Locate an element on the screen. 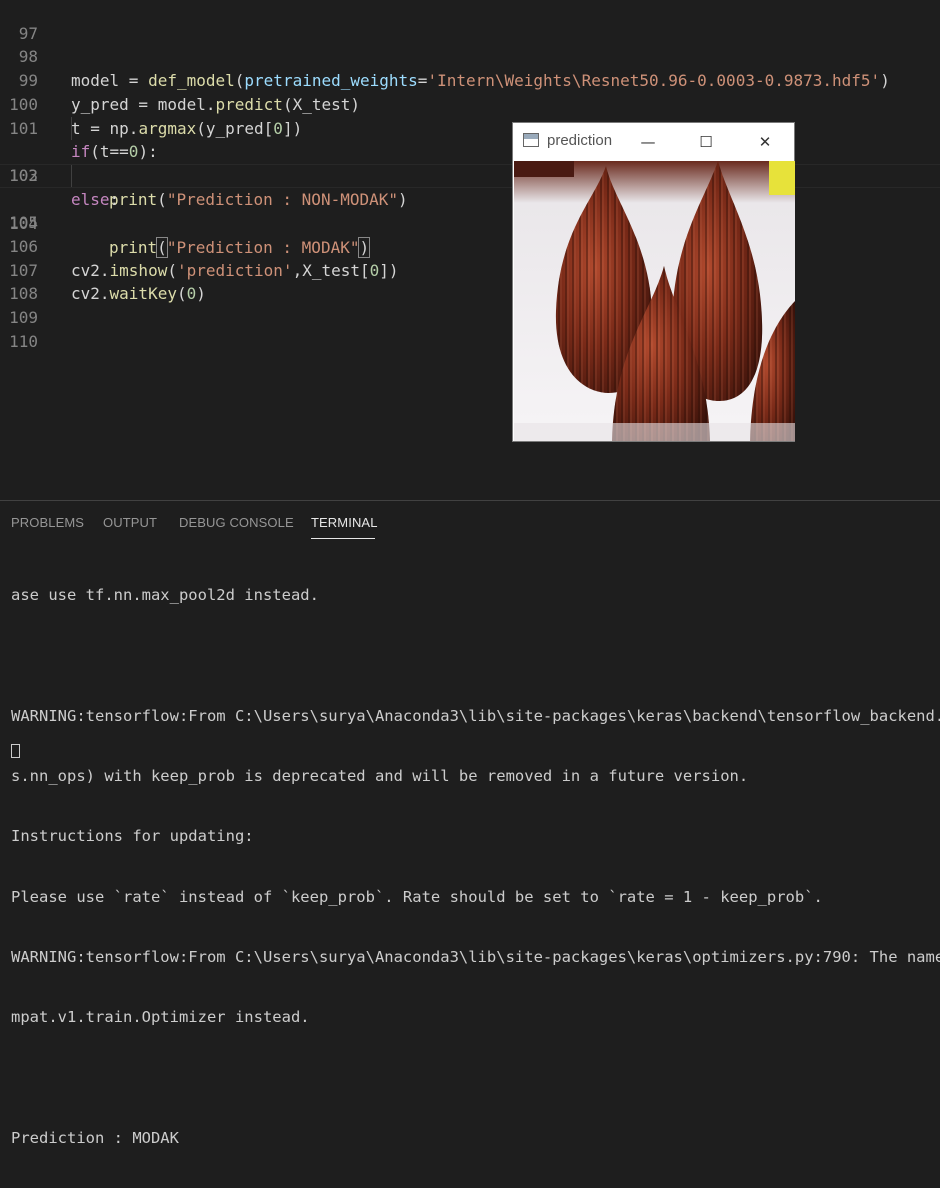  terminal-line: Prediction : MODAK is located at coordinates (95, 1137).